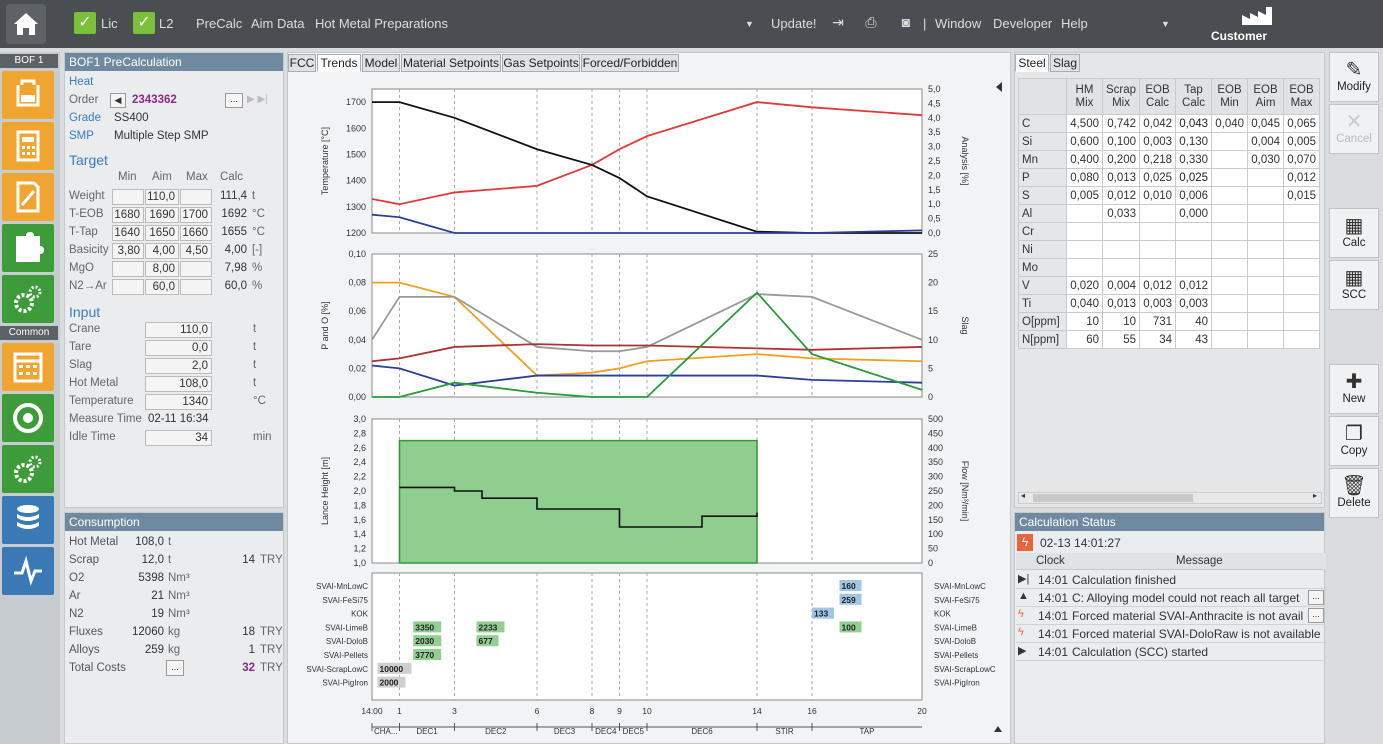  Describe the element at coordinates (541, 63) in the screenshot. I see `tab-gas-setpoints: Gas Setpoints` at that location.